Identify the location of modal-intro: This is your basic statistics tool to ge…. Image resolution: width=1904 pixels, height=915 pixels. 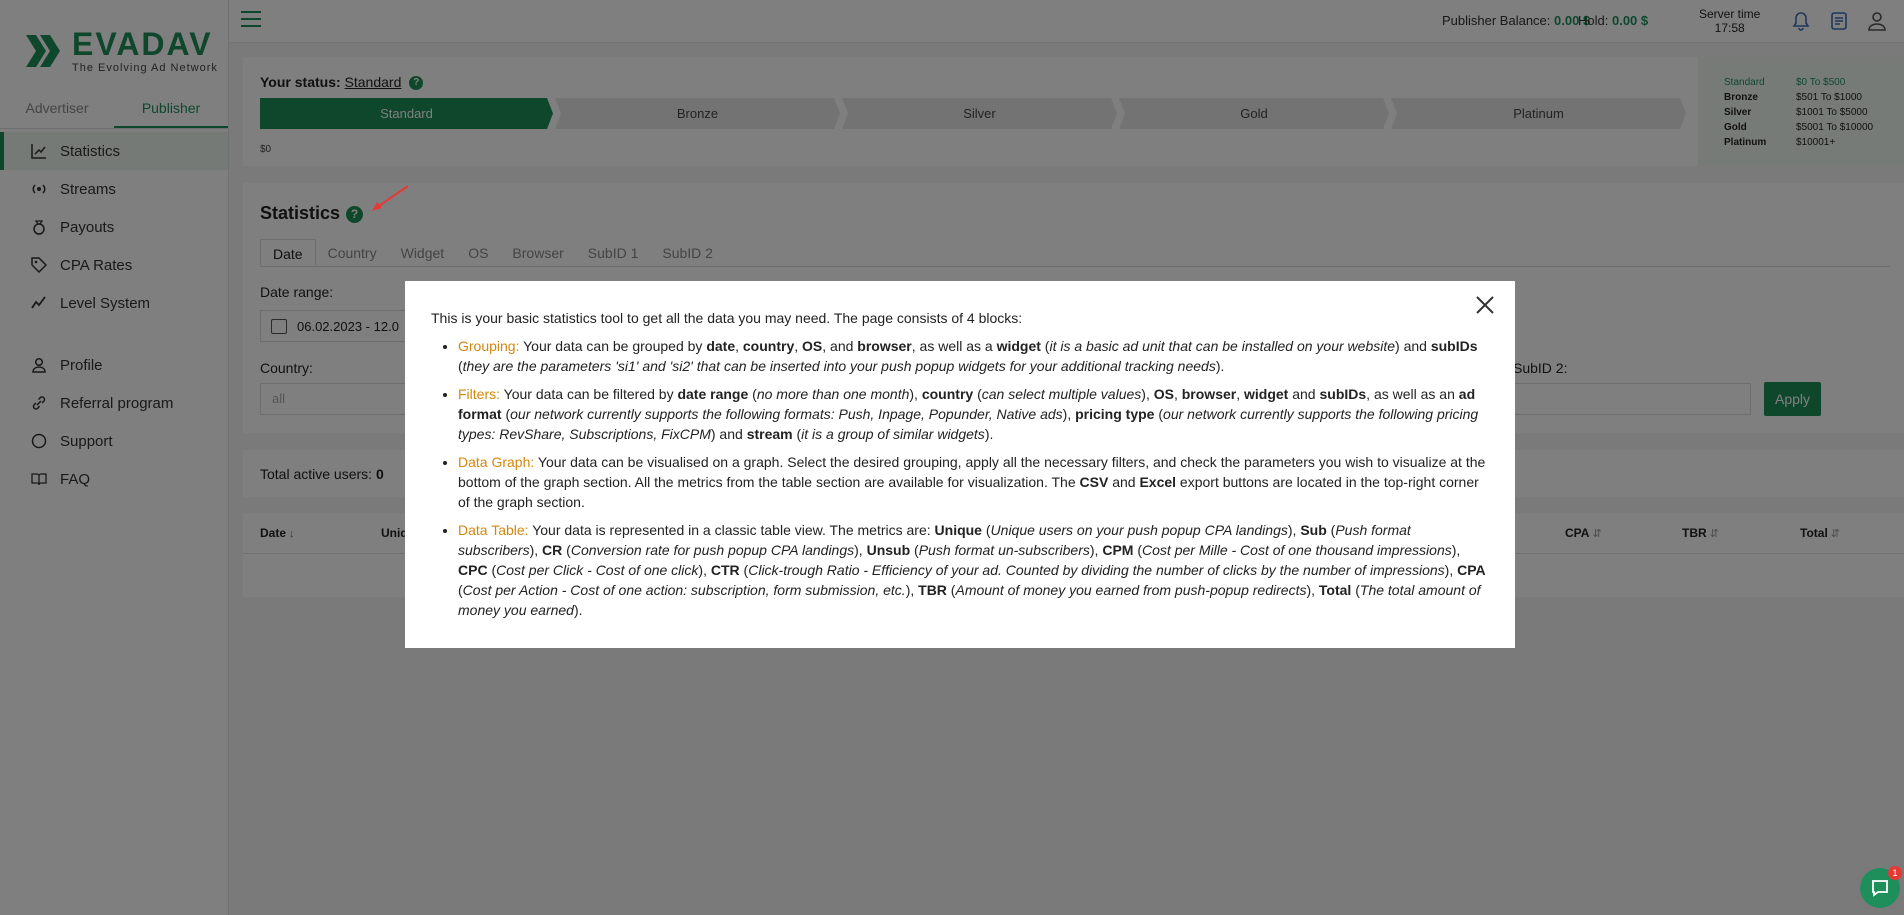
(727, 318).